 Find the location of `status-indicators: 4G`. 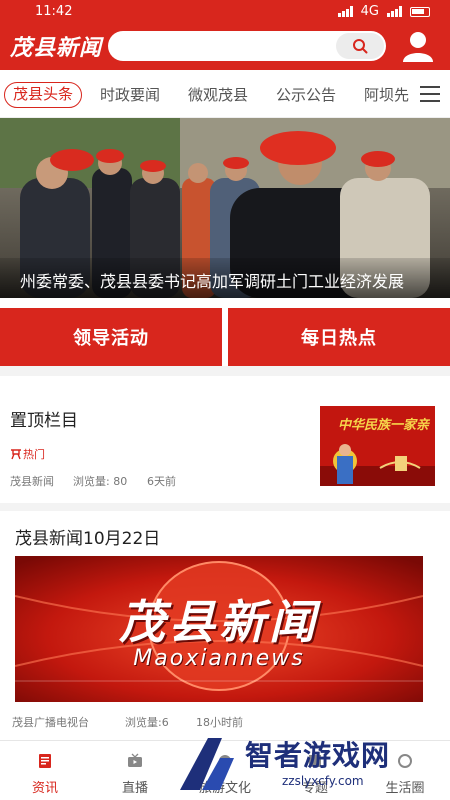

status-indicators: 4G is located at coordinates (383, 11).